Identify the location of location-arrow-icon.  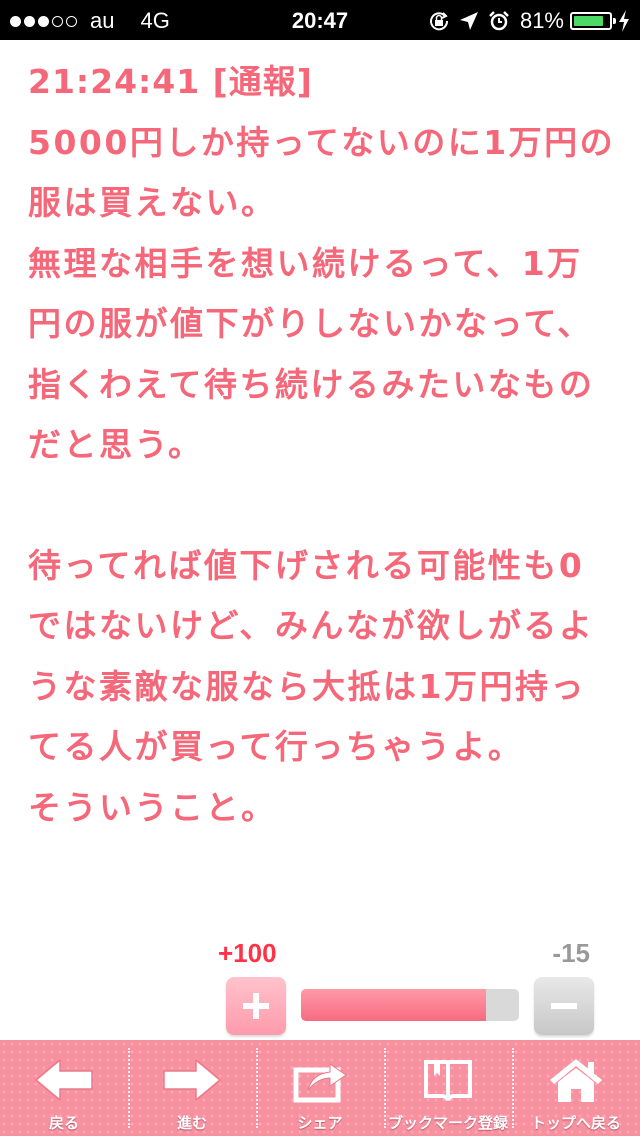
(468, 21).